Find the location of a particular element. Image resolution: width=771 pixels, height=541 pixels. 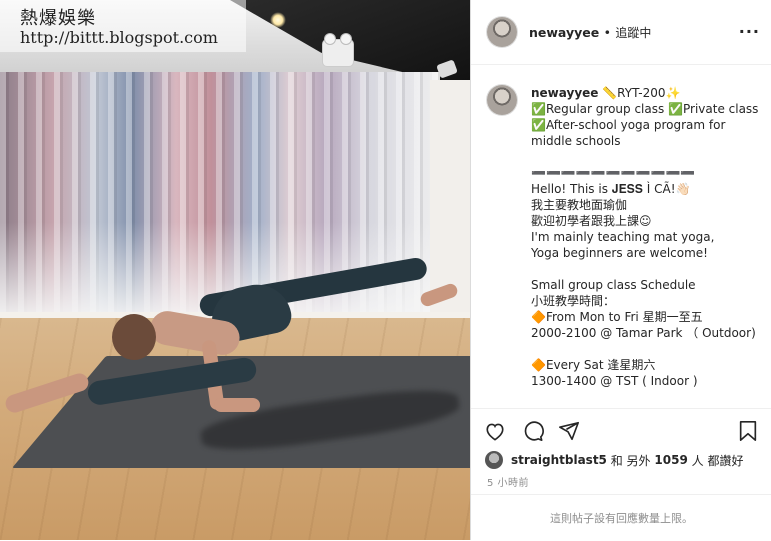

header-username-row: newayyee • 追蹤中 is located at coordinates (590, 32).